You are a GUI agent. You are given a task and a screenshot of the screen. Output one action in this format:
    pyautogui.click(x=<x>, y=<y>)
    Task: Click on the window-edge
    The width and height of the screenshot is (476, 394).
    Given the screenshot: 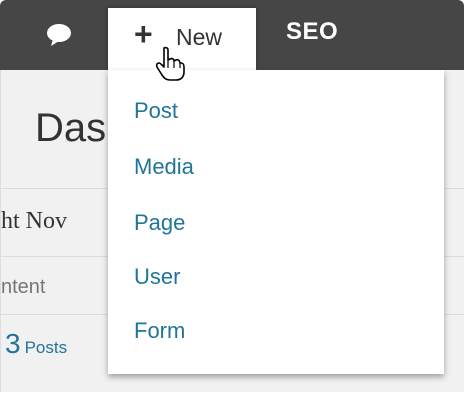 What is the action you would take?
    pyautogui.click(x=470, y=197)
    